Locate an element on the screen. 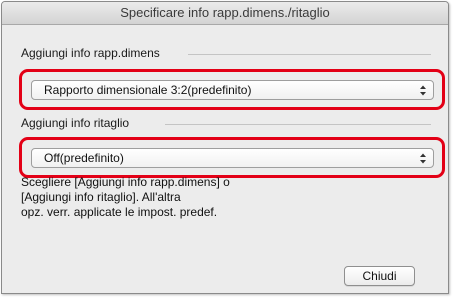  aspect-ratio-select: Rapporto dimensionale 3:2(predefinito) is located at coordinates (232, 90).